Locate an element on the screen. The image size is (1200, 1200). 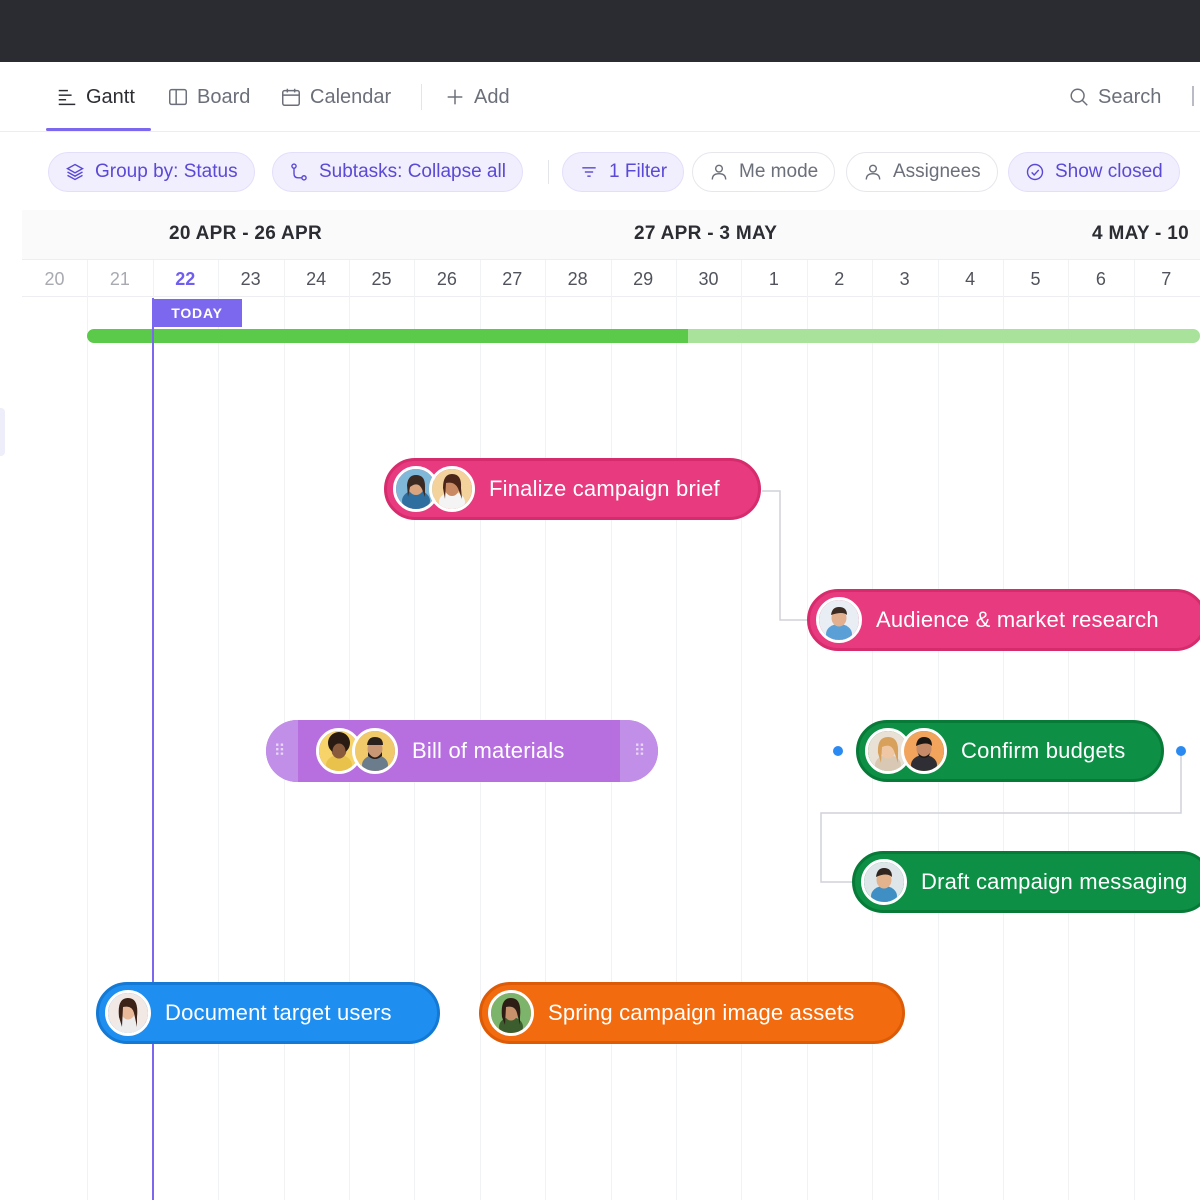
task-bar-audience-market-research: Audience & market research is located at coordinates (1003, 620).